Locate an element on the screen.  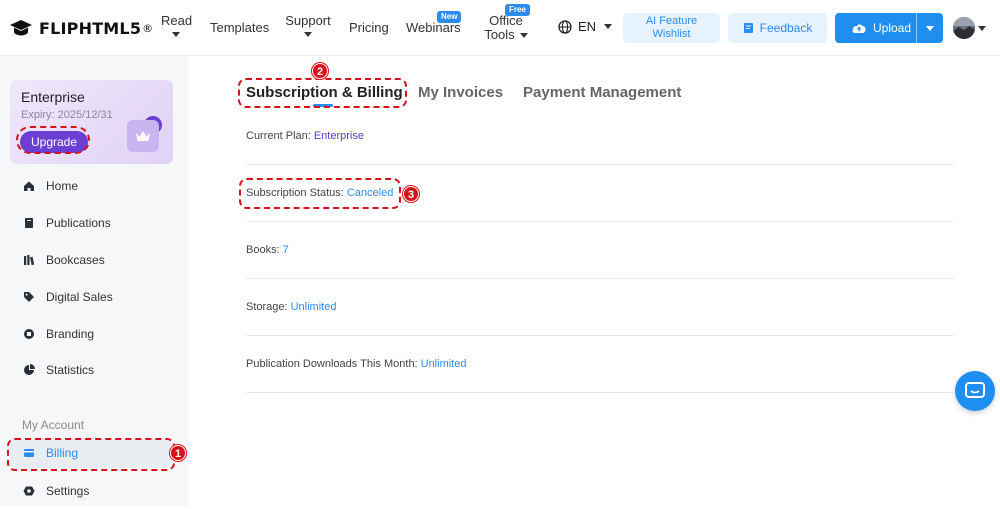
sidebar-item-settings: Settings is located at coordinates (94, 491).